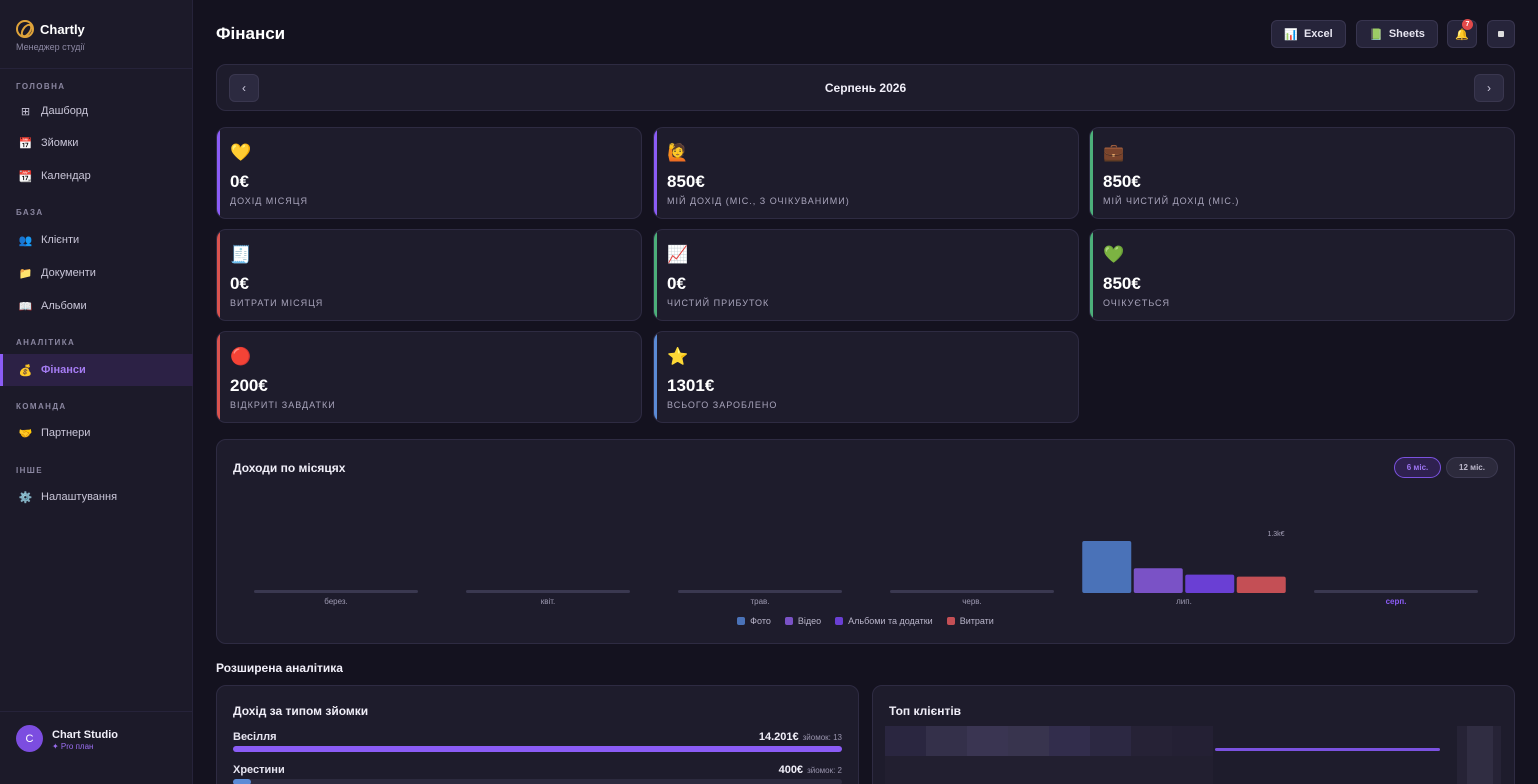 This screenshot has width=1538, height=784. What do you see at coordinates (718, 303) in the screenshot?
I see `stat-label: Чистий прибуток` at bounding box center [718, 303].